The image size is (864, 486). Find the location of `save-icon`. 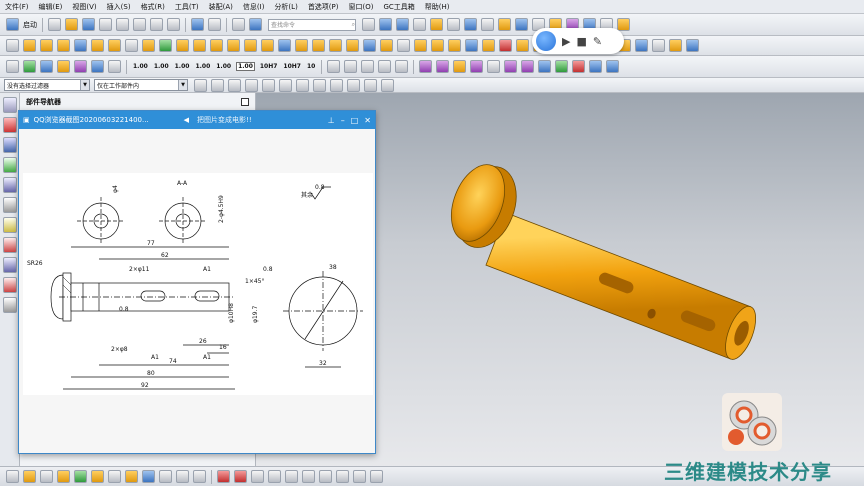

save-icon is located at coordinates (88, 24).